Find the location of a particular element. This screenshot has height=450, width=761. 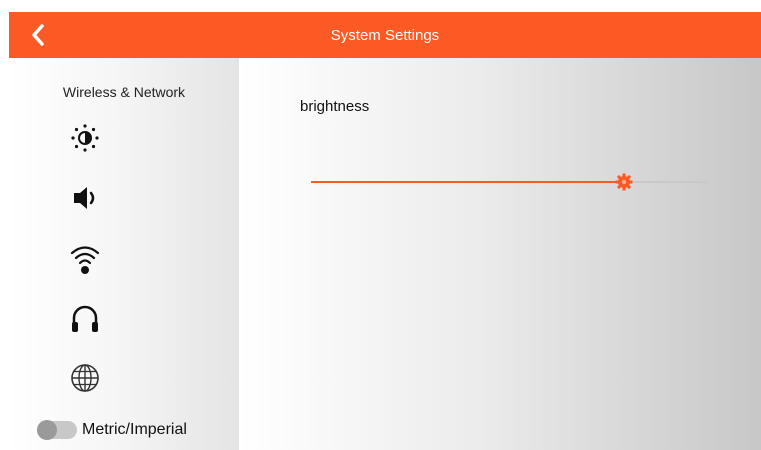

units-toggle: Metric/Imperial is located at coordinates (112, 430).